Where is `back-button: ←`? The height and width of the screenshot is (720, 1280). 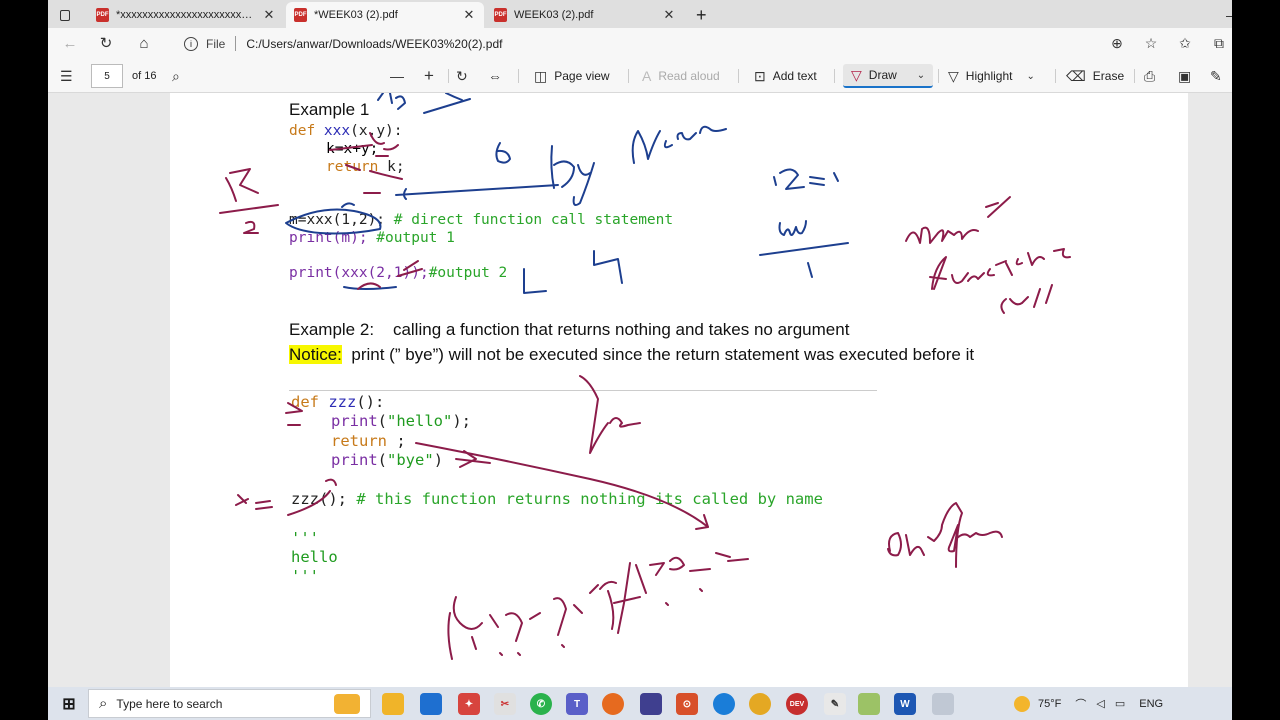
back-button: ← is located at coordinates (70, 43).